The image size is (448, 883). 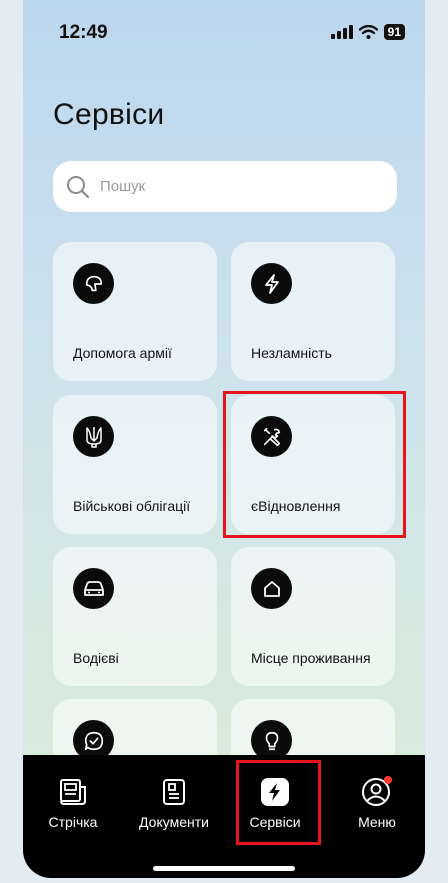 What do you see at coordinates (313, 311) in the screenshot?
I see `service-tile-nezlamnist: Незламність` at bounding box center [313, 311].